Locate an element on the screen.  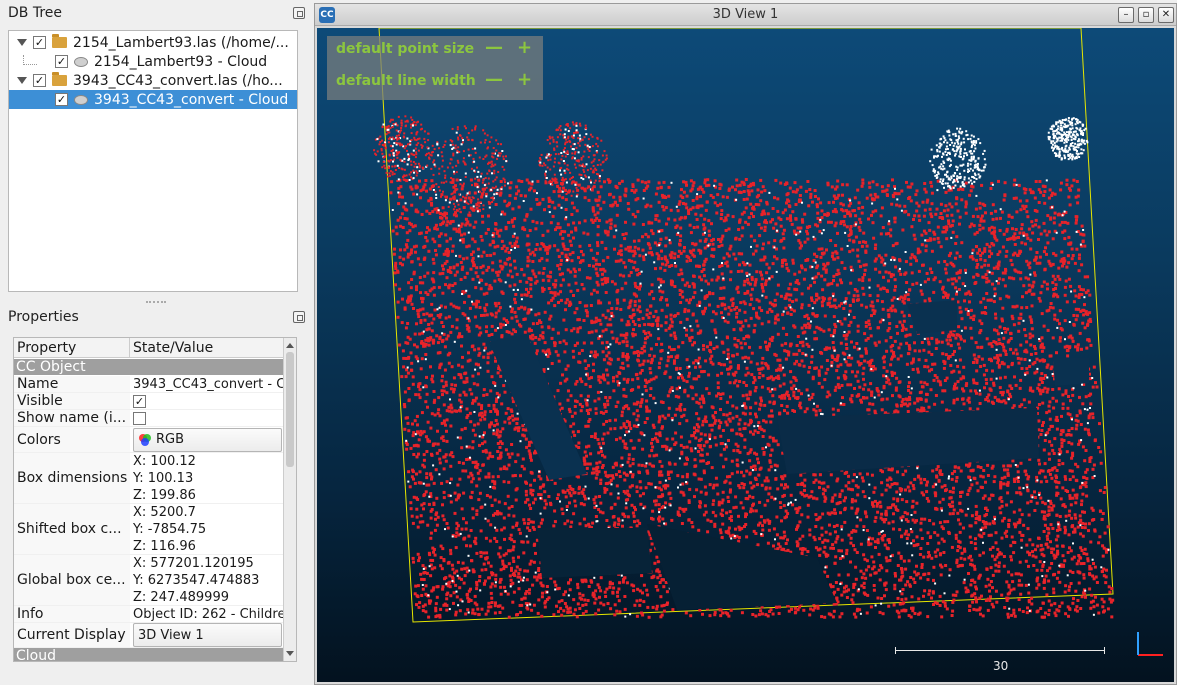
scroll-thumb is located at coordinates (290, 409).